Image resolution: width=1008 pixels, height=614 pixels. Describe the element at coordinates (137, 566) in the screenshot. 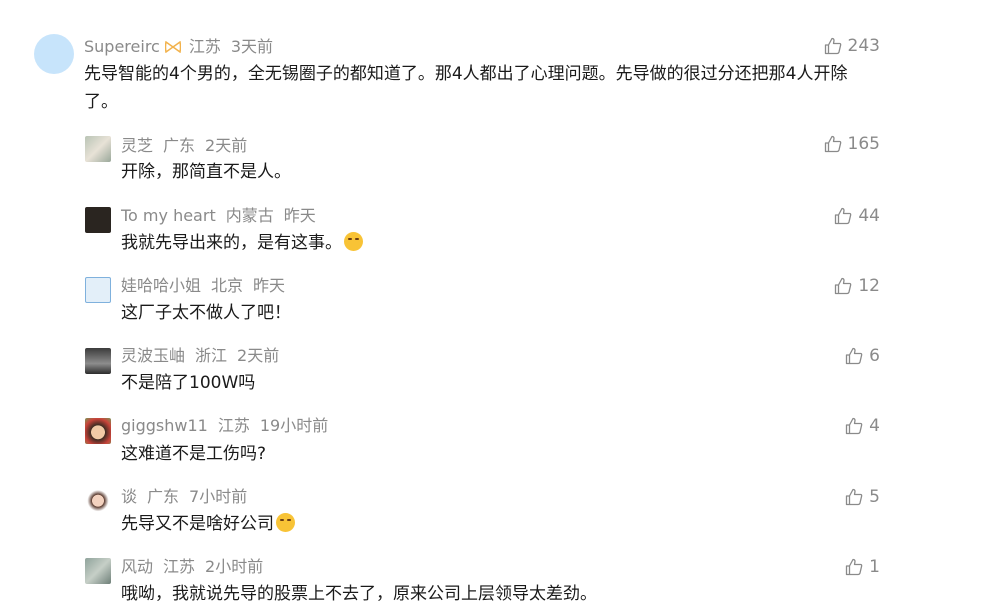

I see `username: 风动` at that location.